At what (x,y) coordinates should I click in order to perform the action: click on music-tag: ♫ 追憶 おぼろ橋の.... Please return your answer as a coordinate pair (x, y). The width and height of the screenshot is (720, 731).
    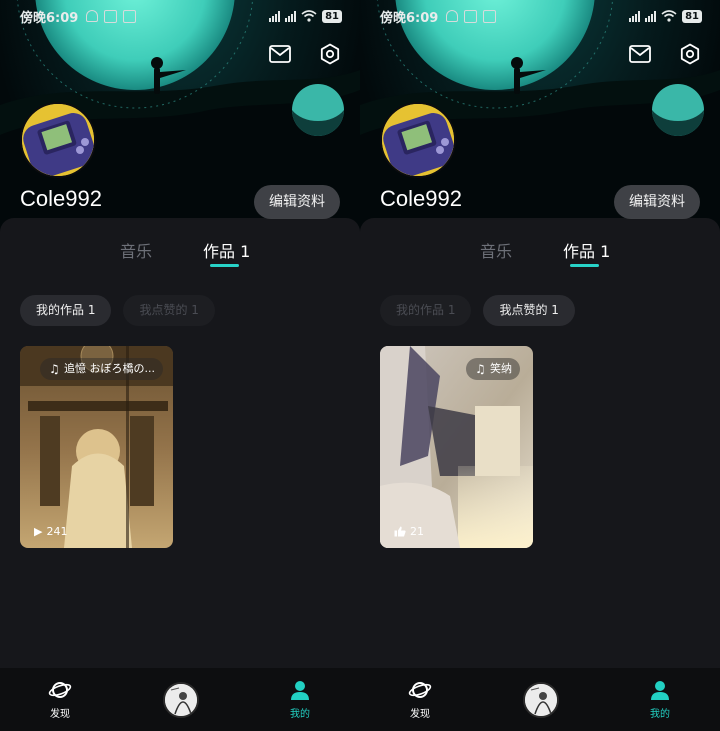
    Looking at the image, I should click on (101, 369).